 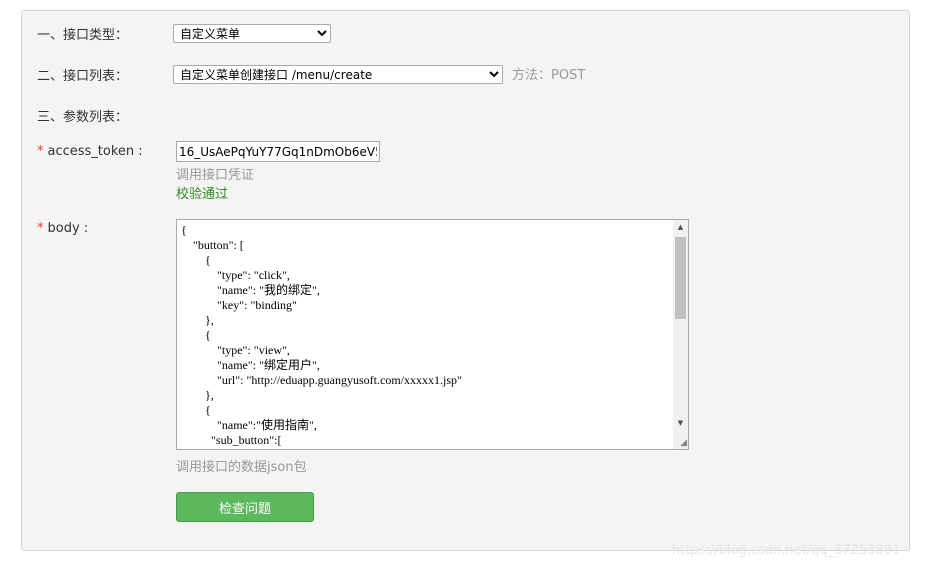 I want to click on body-label: body :, so click(x=68, y=228).